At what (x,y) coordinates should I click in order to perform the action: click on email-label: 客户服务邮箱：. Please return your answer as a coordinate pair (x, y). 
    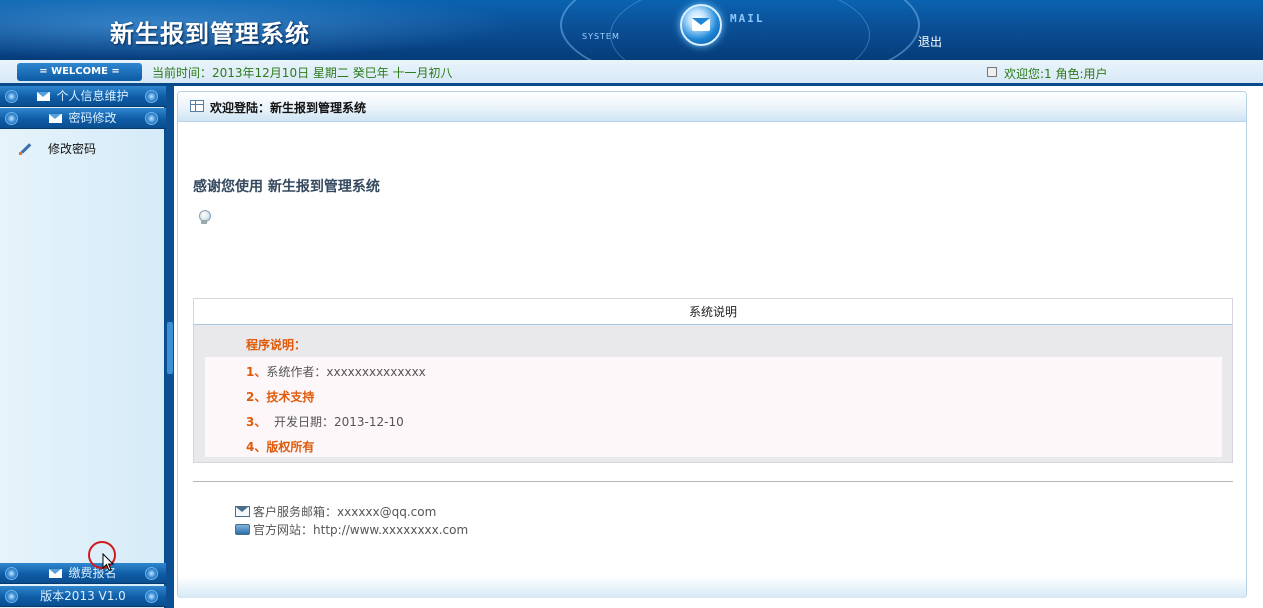
    Looking at the image, I should click on (295, 512).